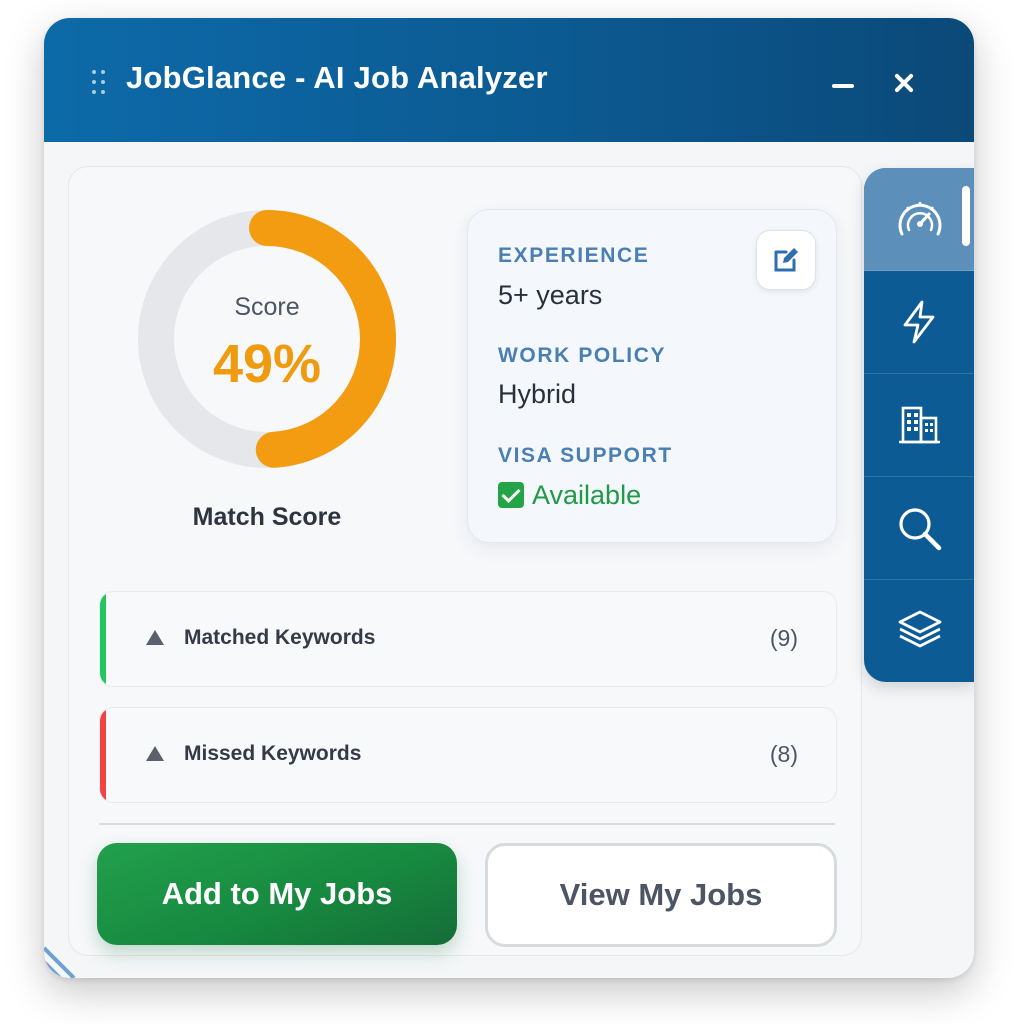  I want to click on score-value: 49%, so click(267, 364).